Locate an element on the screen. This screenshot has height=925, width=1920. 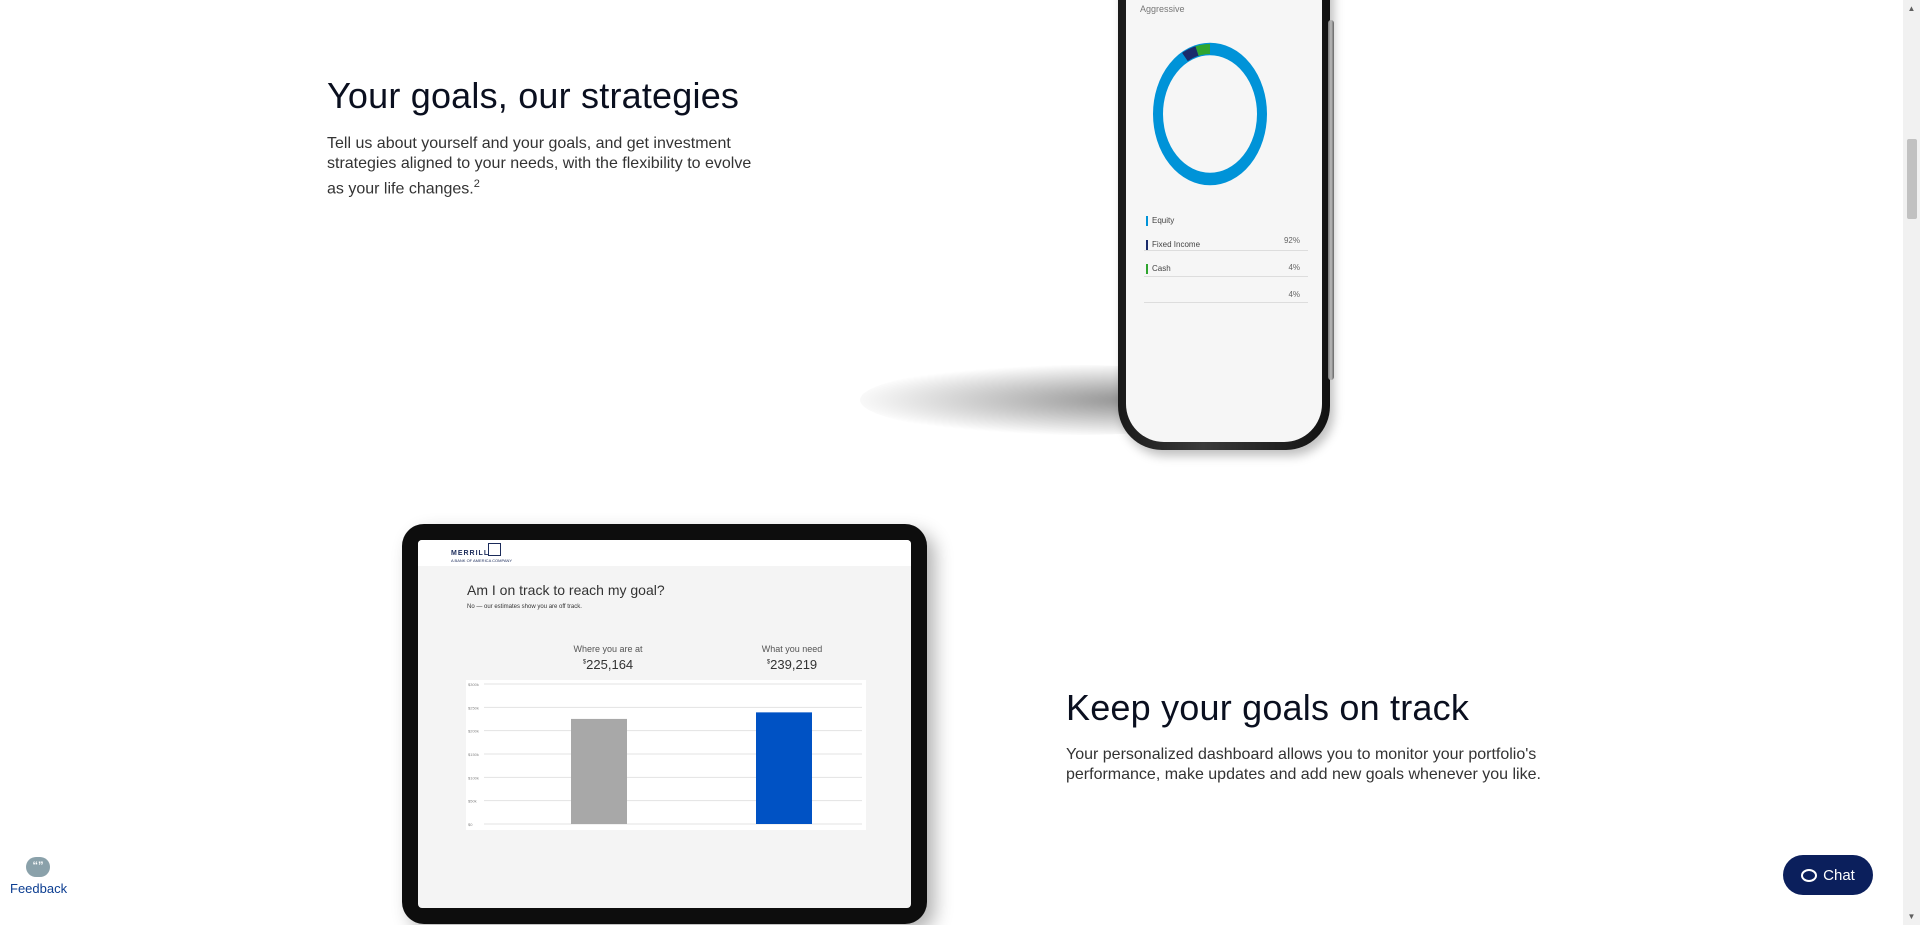
feedback-link: Feedback is located at coordinates (38, 888).